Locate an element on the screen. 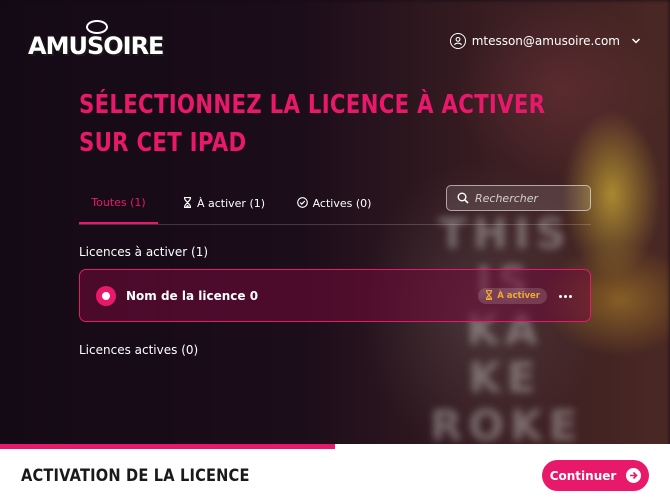  amusoire-logo: AMUSOIRE is located at coordinates (96, 43).